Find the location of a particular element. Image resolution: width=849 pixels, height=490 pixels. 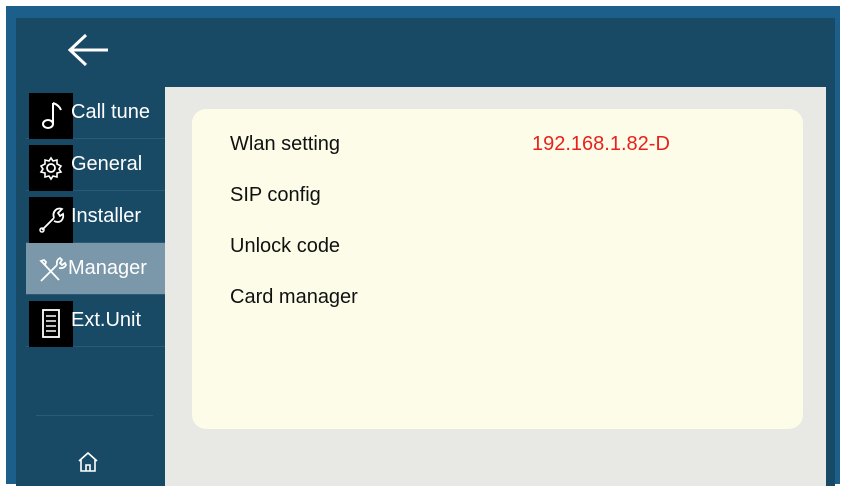

music-note-icon is located at coordinates (51, 116).